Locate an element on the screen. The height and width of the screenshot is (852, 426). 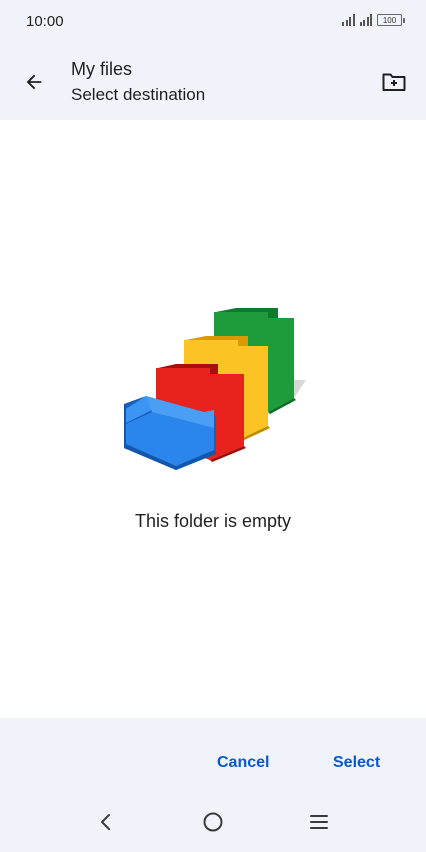
empty-folder-message: This folder is empty is located at coordinates (213, 521).